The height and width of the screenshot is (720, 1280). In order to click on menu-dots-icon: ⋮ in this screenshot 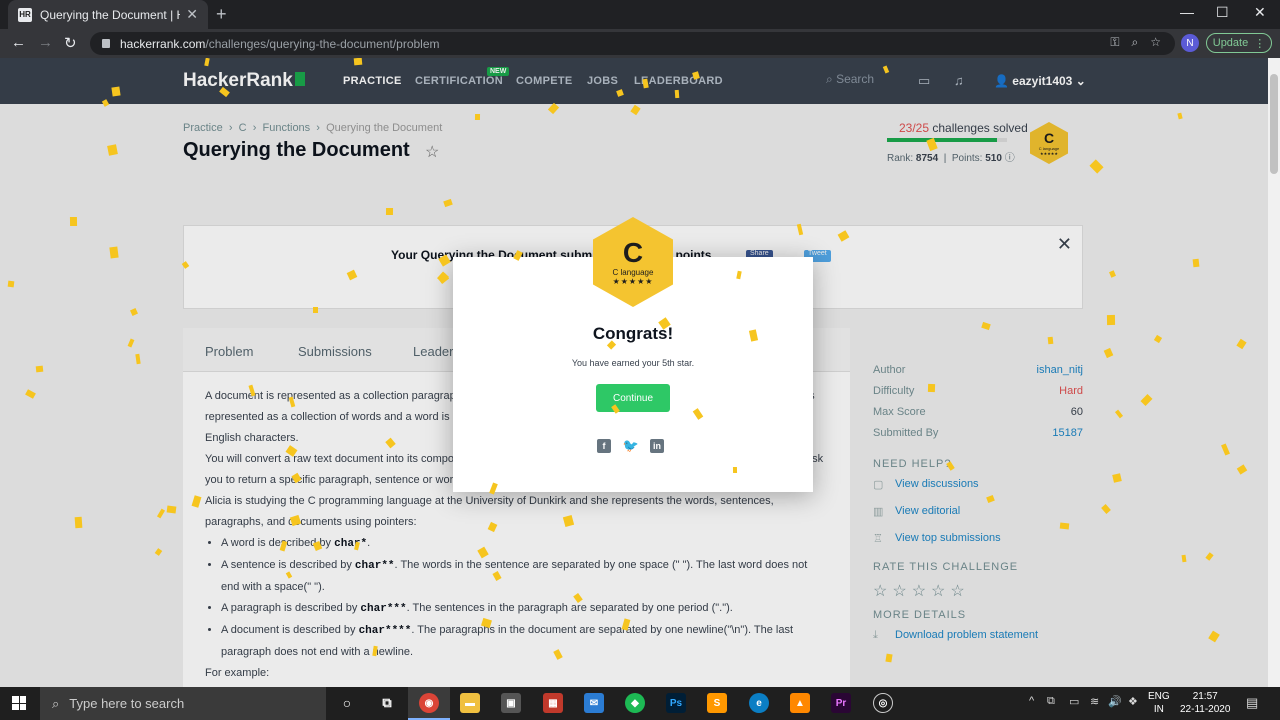, I will do `click(1260, 43)`.